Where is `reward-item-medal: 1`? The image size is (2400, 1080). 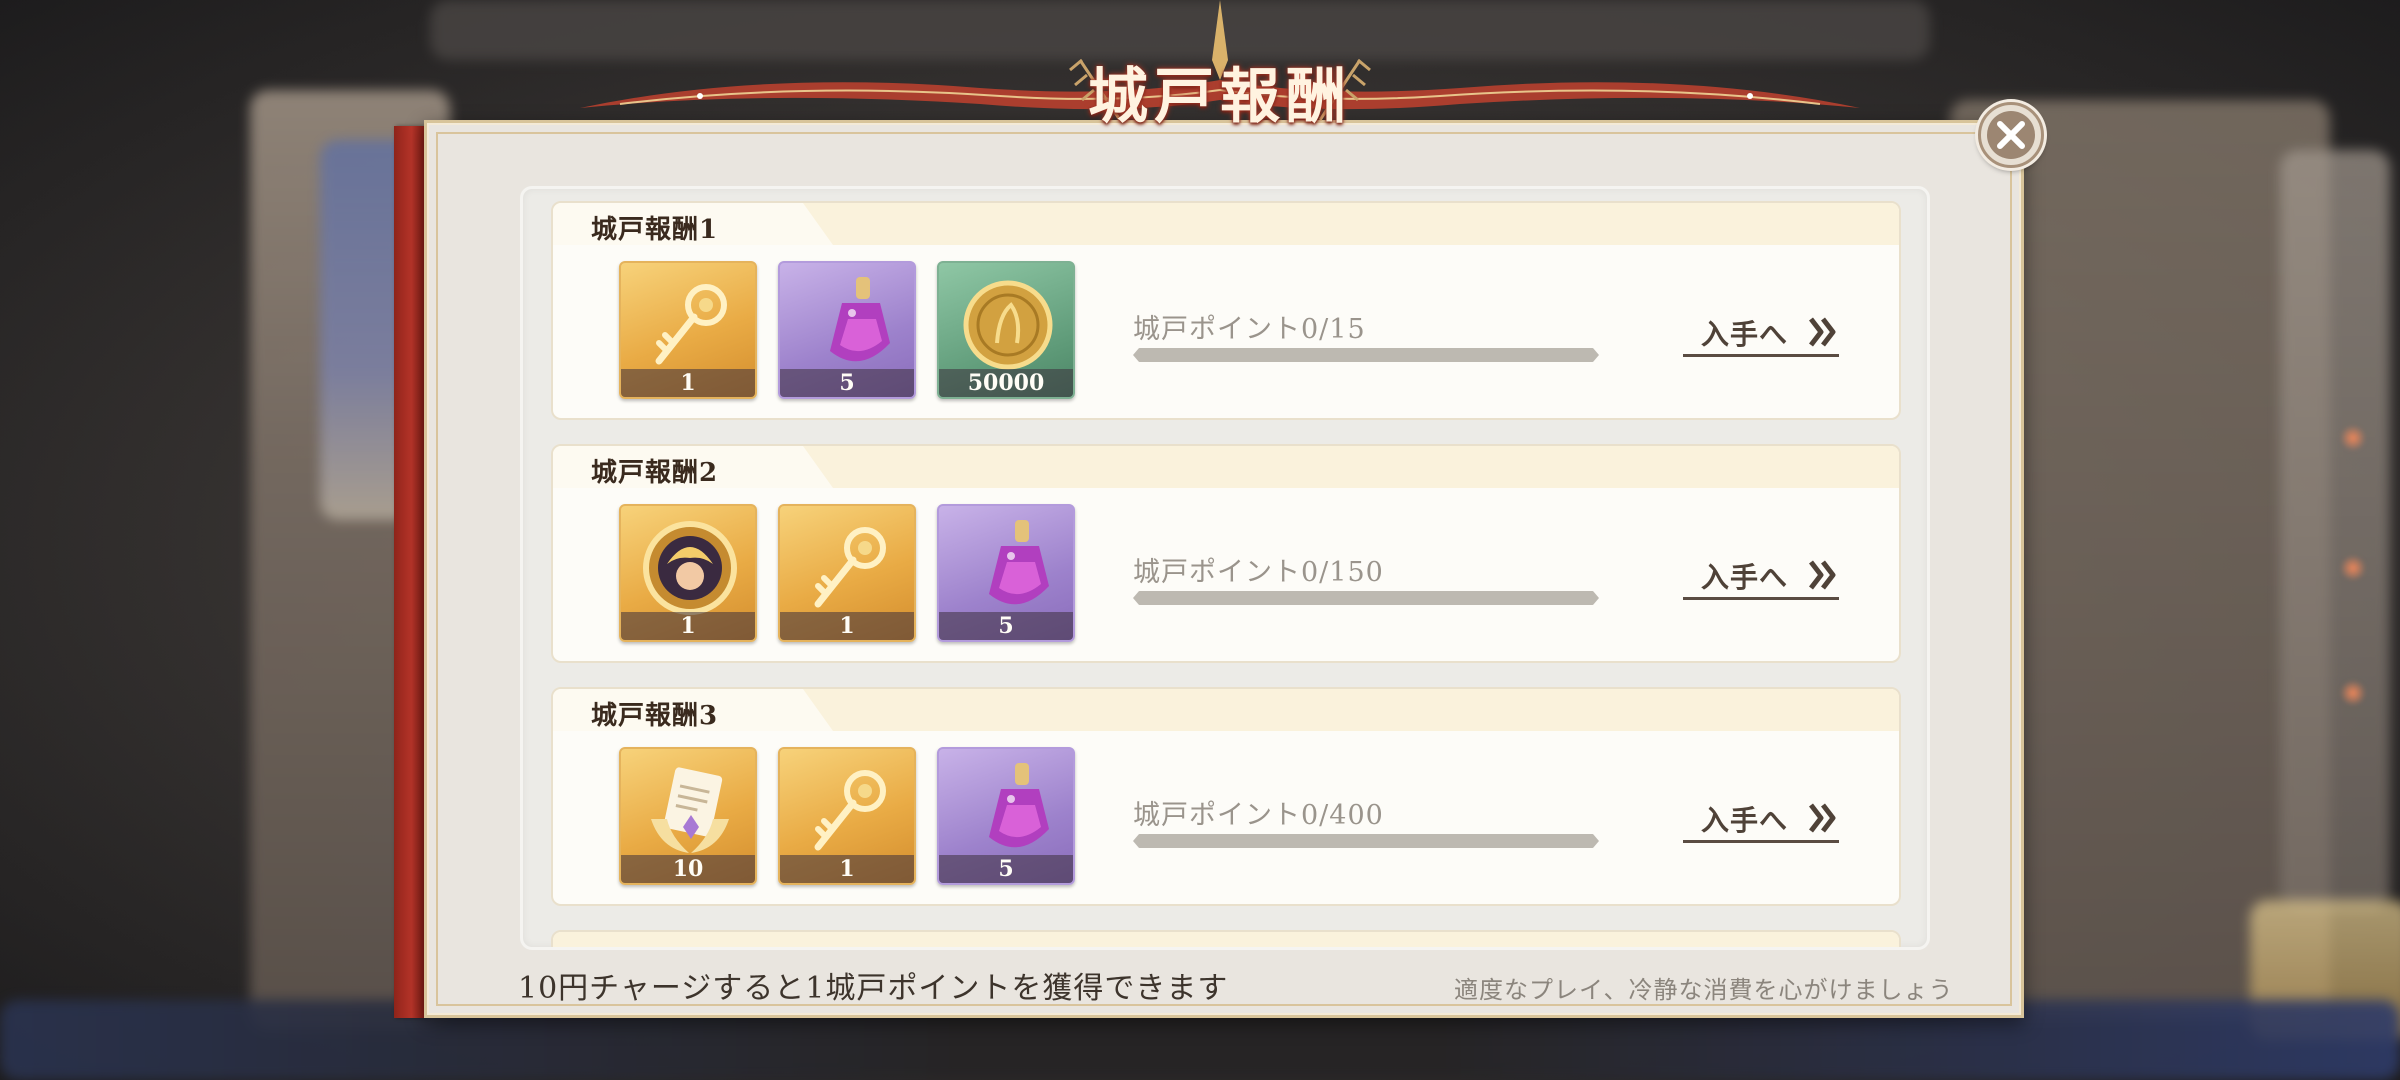
reward-item-medal: 1 is located at coordinates (688, 573).